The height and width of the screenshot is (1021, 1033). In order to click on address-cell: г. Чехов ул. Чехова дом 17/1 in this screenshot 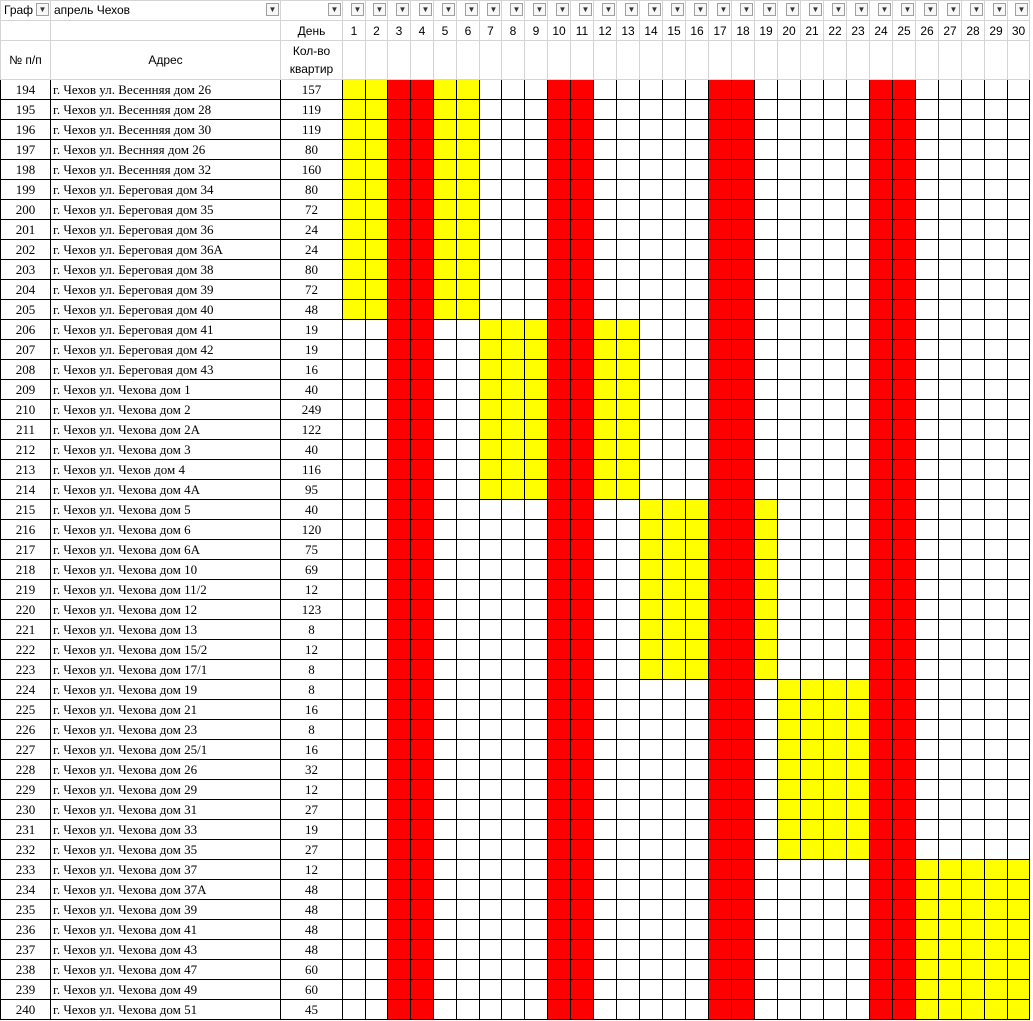, I will do `click(165, 669)`.